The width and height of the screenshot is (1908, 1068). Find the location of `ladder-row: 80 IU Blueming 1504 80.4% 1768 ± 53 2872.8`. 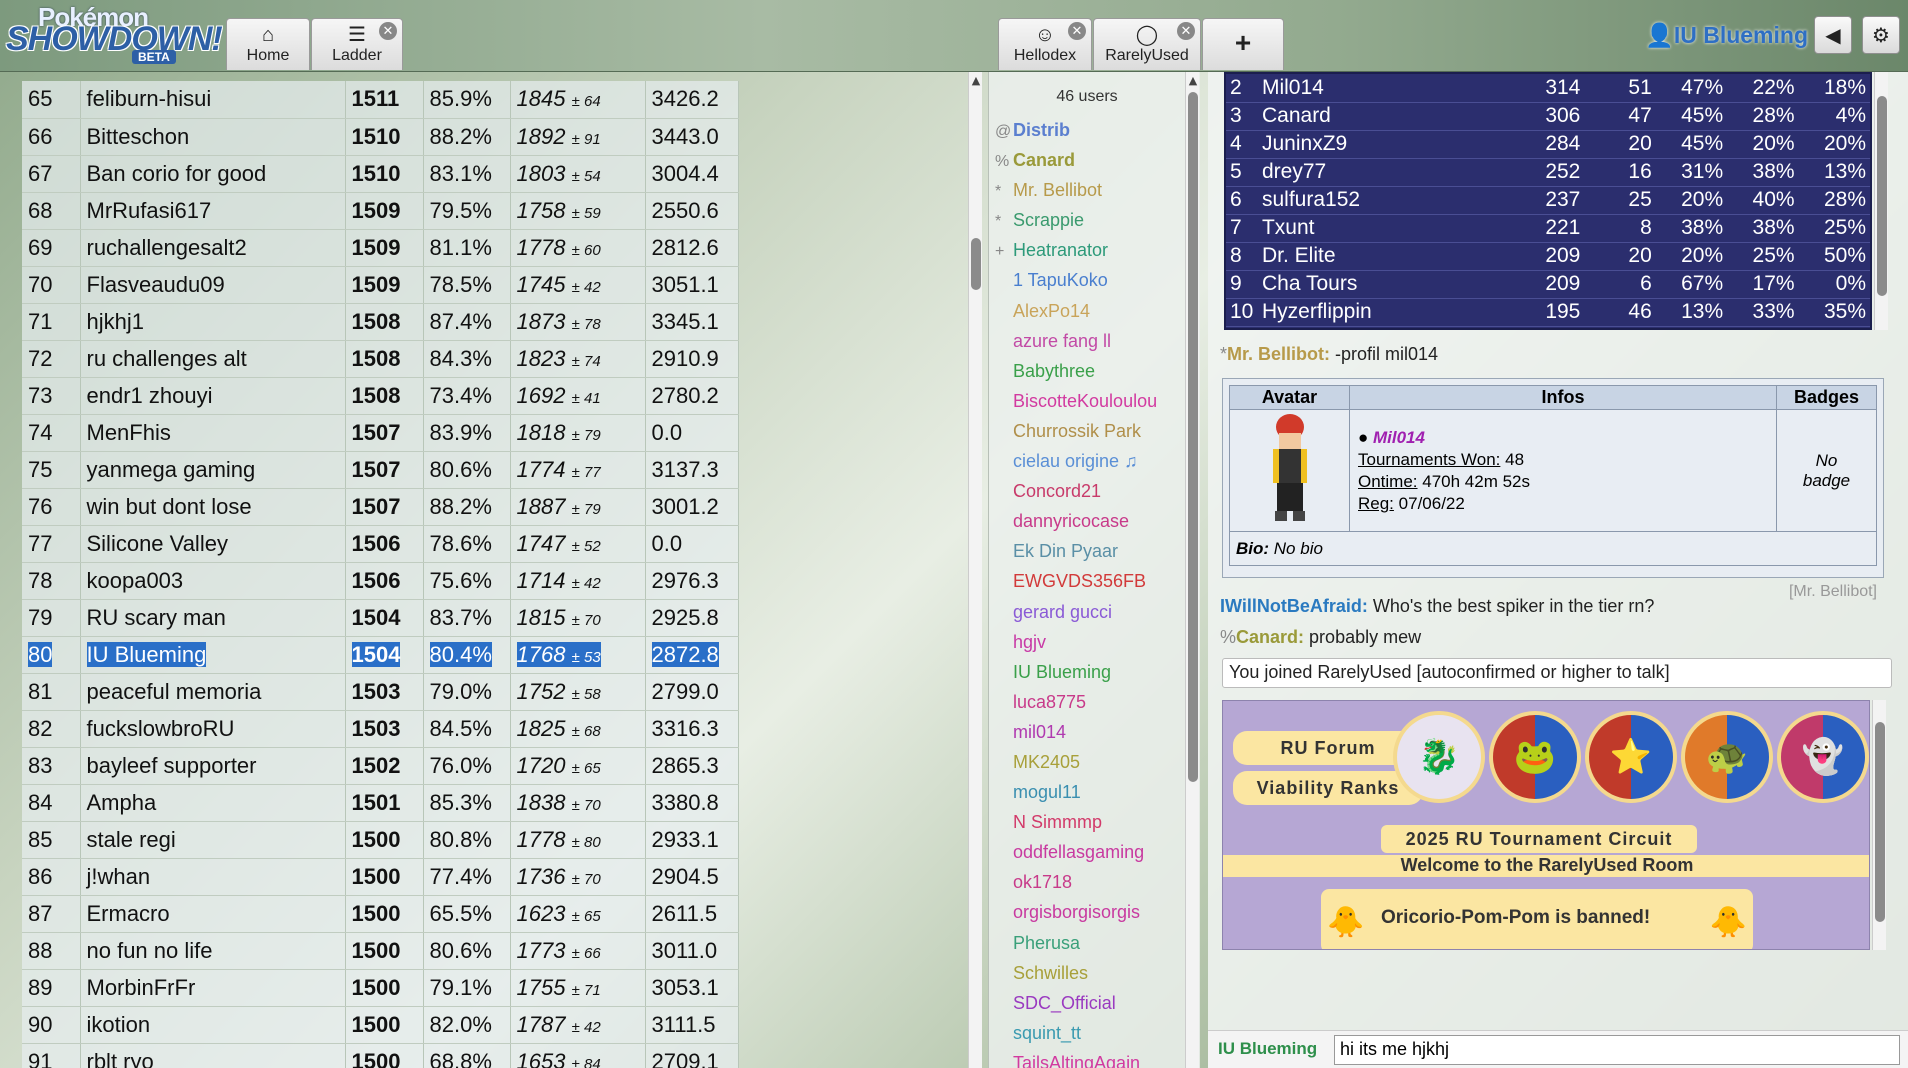

ladder-row: 80 IU Blueming 1504 80.4% 1768 ± 53 2872.8 is located at coordinates (380, 655).